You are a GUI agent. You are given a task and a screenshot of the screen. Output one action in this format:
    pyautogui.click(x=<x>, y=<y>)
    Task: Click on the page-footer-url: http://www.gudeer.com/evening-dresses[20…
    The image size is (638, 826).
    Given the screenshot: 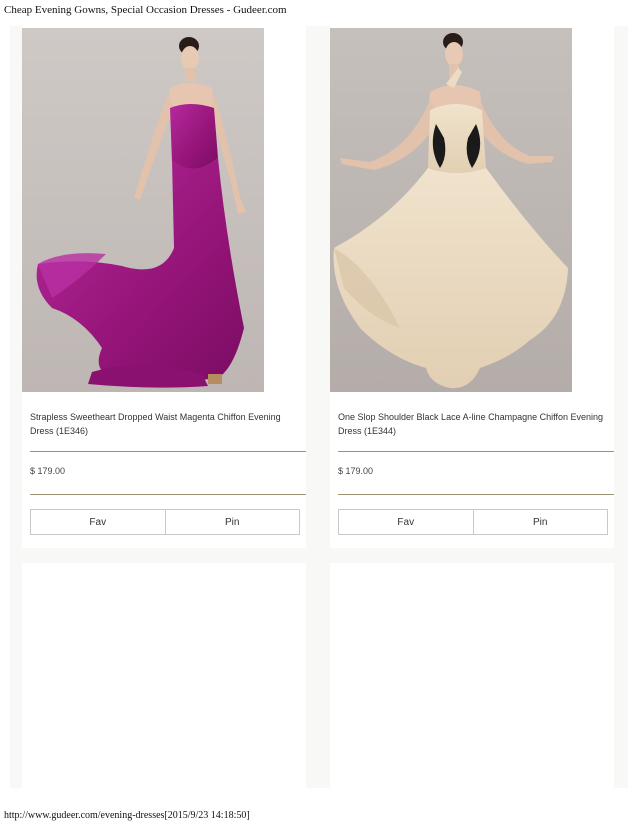 What is the action you would take?
    pyautogui.click(x=127, y=815)
    